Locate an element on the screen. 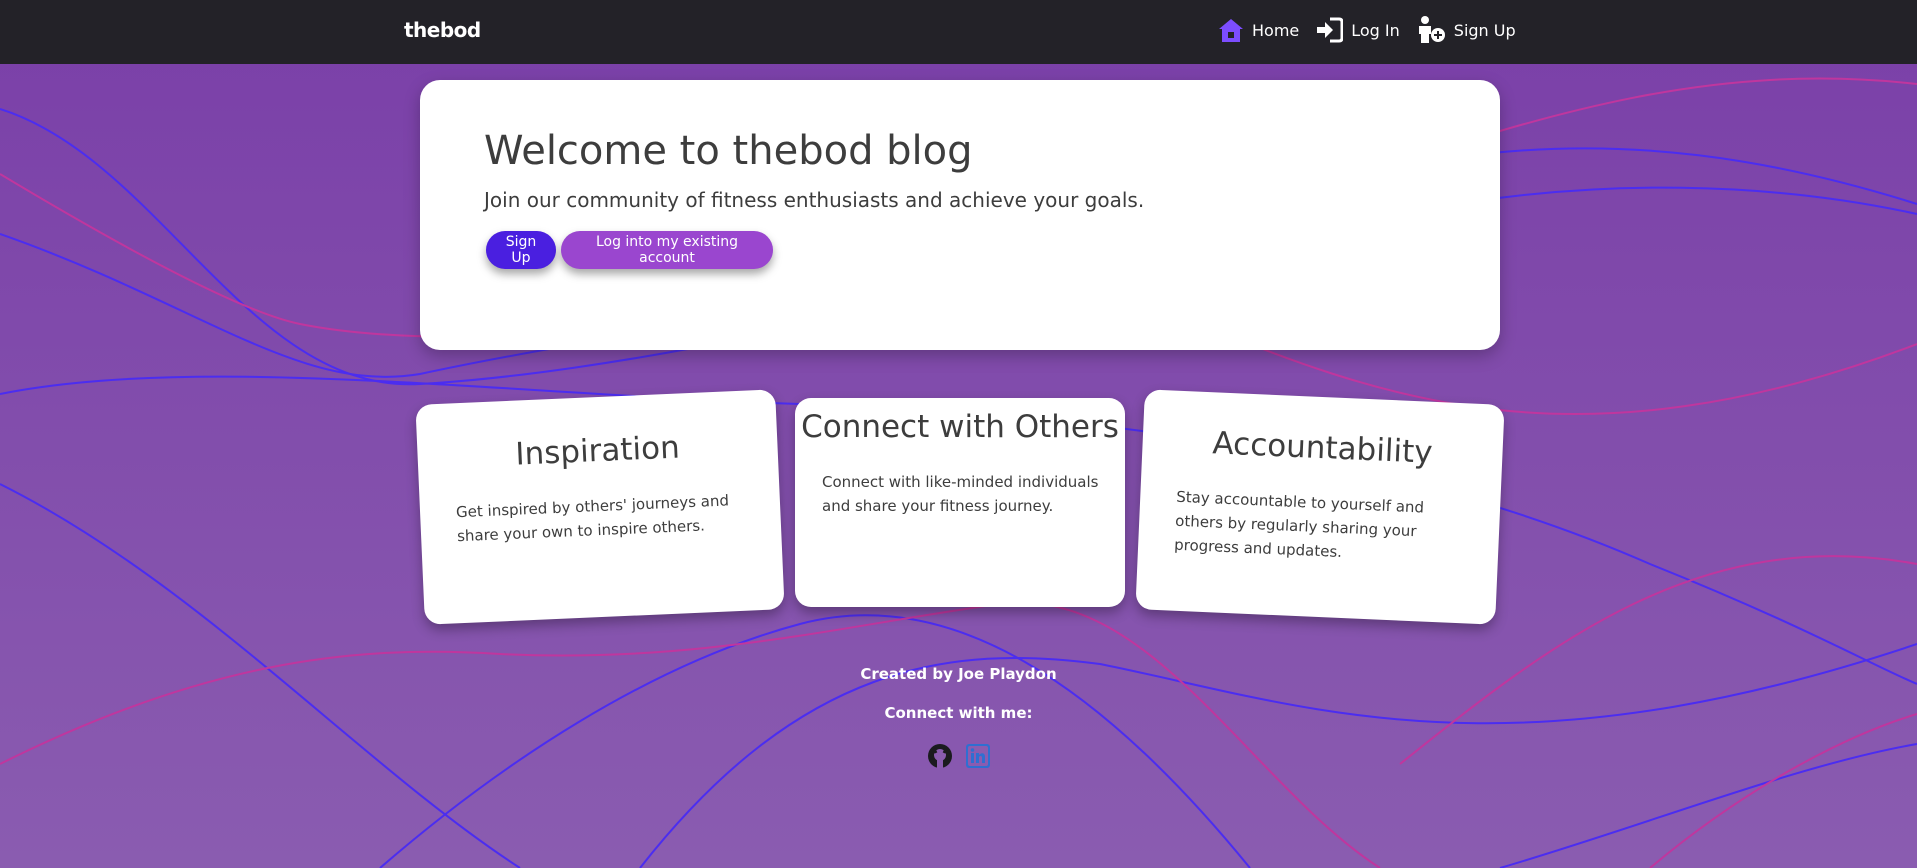  nav-login-label: Log In is located at coordinates (1375, 30).